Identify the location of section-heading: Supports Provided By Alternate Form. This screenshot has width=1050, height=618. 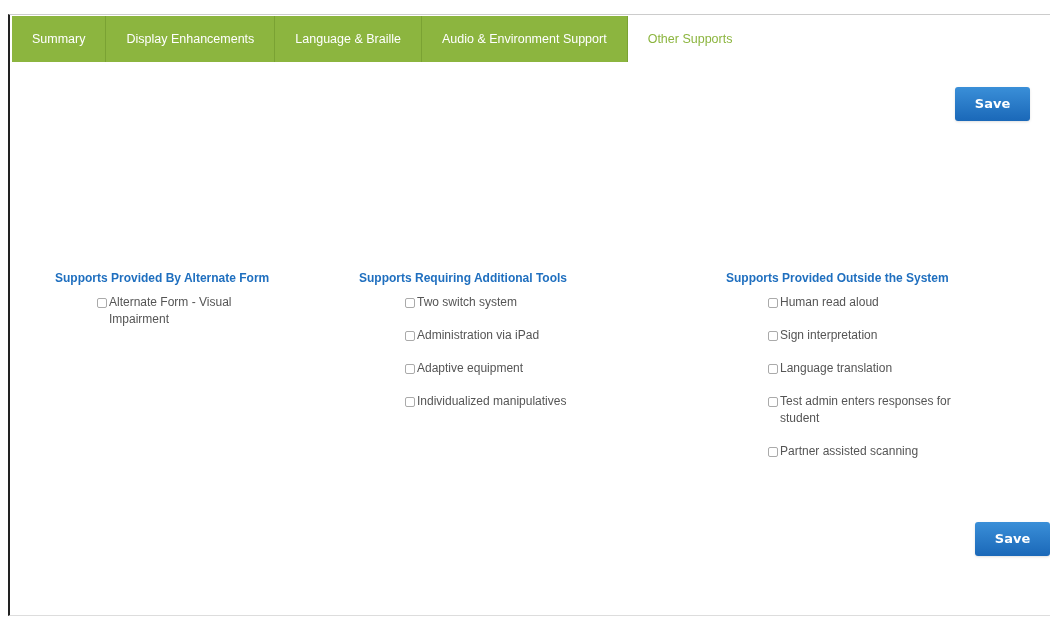
(163, 278).